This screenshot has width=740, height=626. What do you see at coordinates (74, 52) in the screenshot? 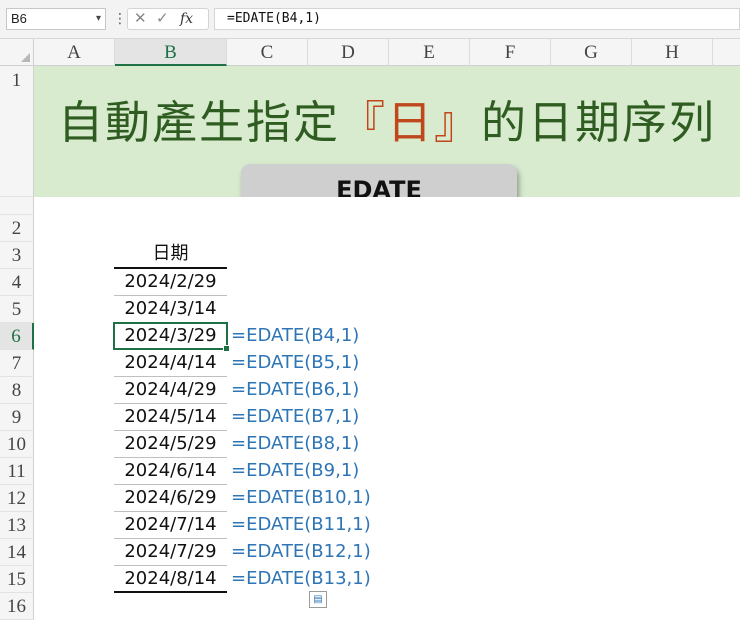
I see `column-header-a: A` at bounding box center [74, 52].